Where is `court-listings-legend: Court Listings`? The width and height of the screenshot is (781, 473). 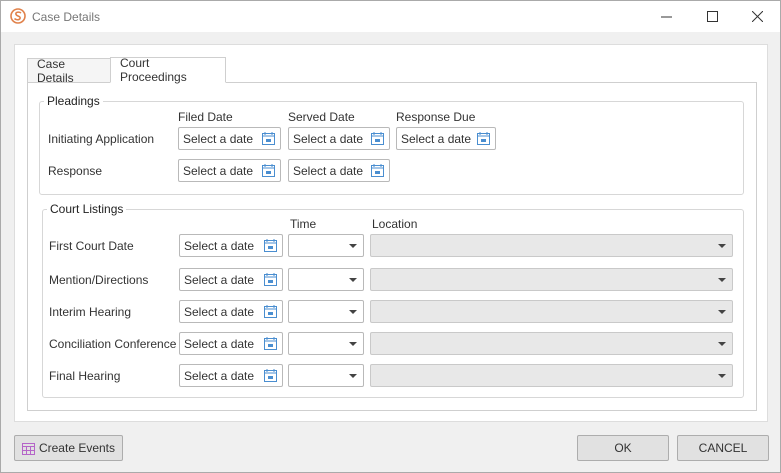
court-listings-legend: Court Listings is located at coordinates (87, 209).